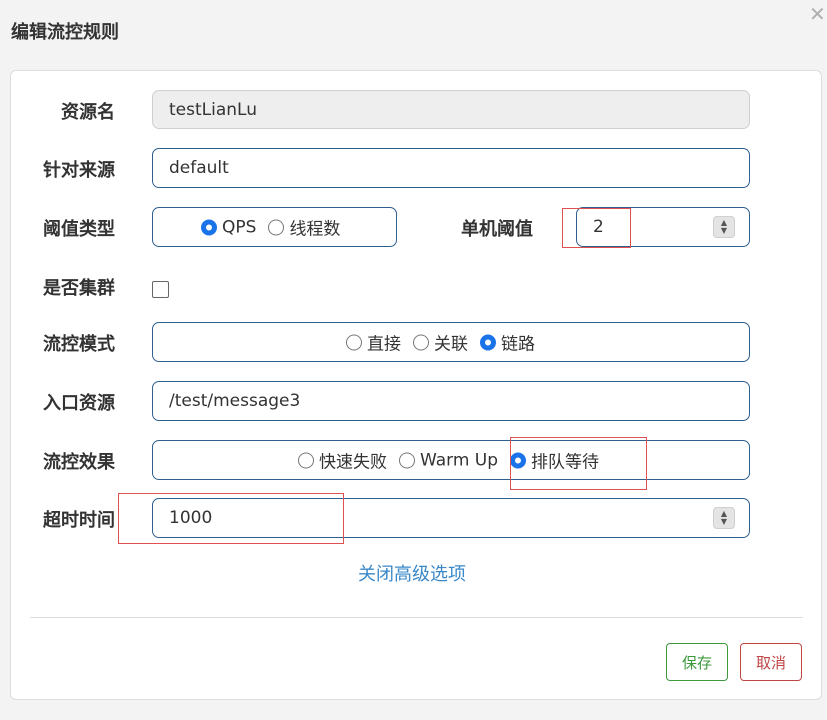 The image size is (827, 720). Describe the element at coordinates (79, 170) in the screenshot. I see `origin-label: 针对来源` at that location.